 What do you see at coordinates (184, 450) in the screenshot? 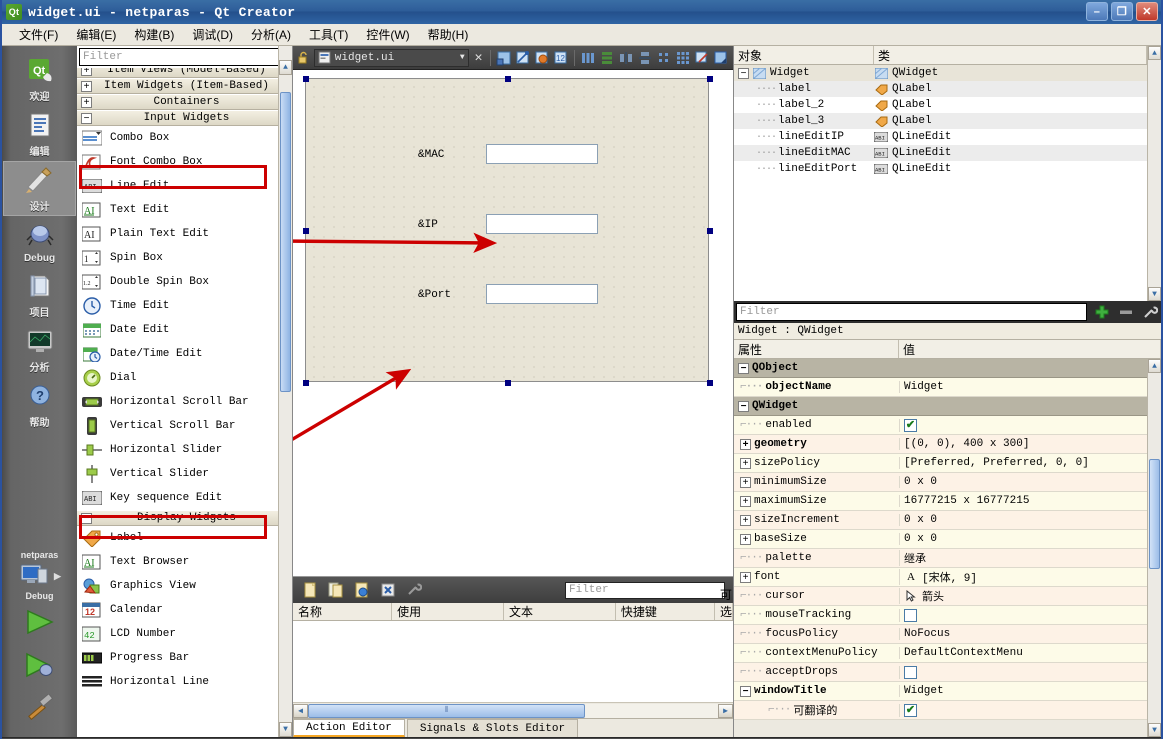
I see `widget-item-horizontal-slider: Horizontal Slider` at bounding box center [184, 450].